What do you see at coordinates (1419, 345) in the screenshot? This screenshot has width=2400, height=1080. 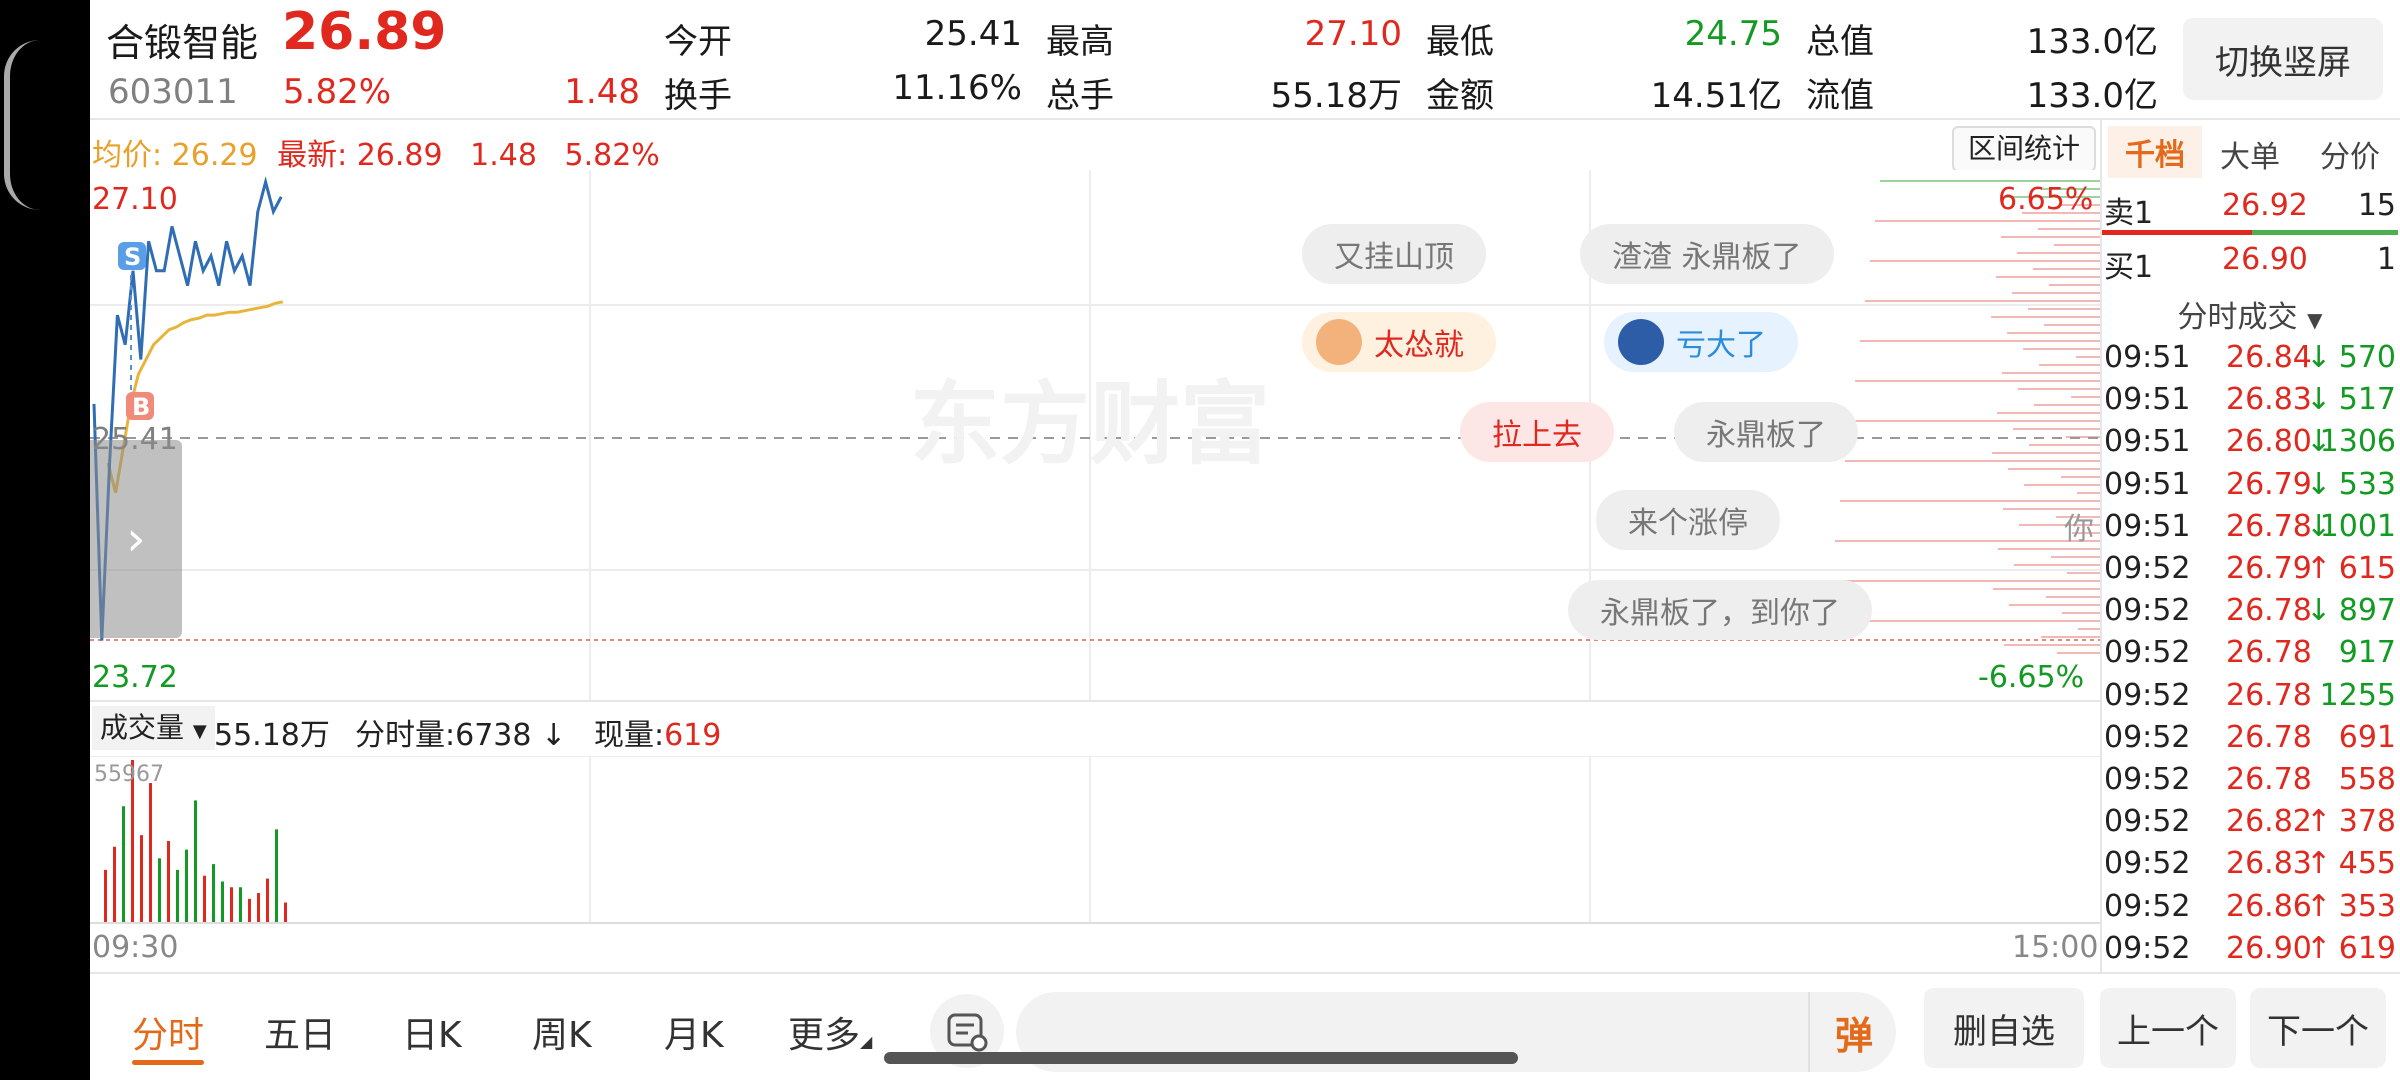 I see `danmu-text: 太怂就` at bounding box center [1419, 345].